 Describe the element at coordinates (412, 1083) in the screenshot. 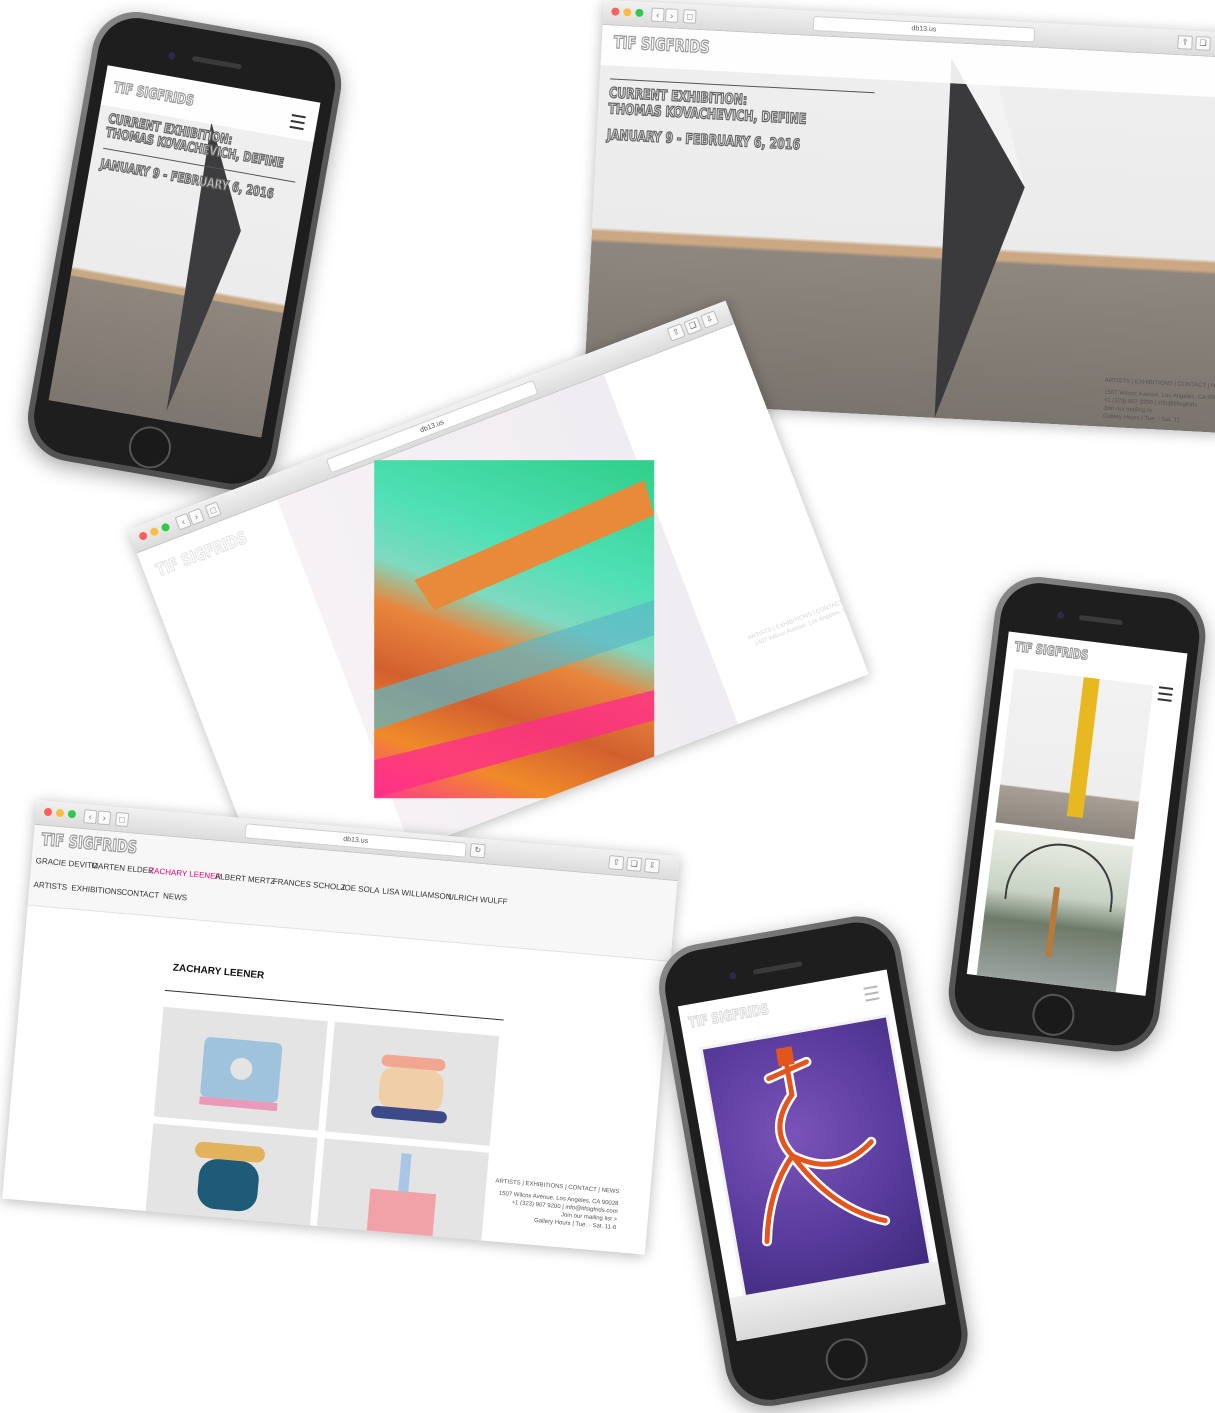

I see `artwork-thumbnail-feet-sculpture` at that location.